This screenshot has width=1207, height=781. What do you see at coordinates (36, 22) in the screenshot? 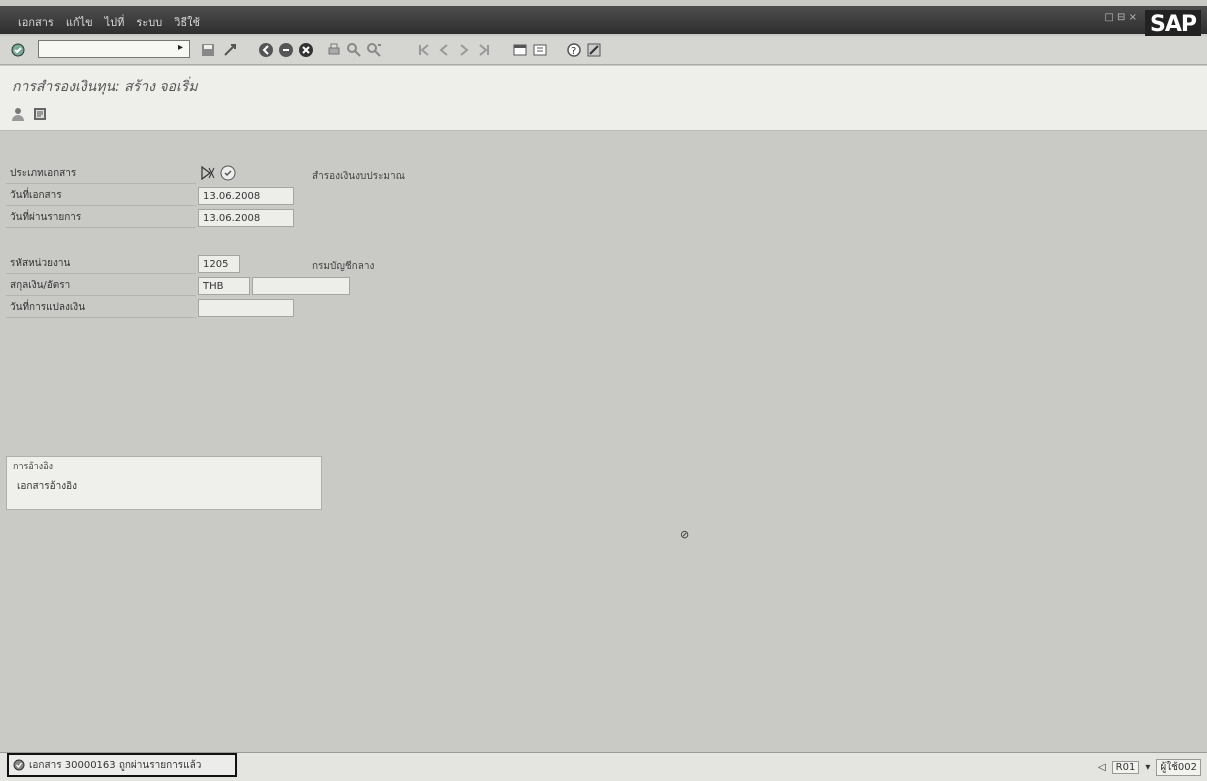
I see `menu-document: เอกสาร` at bounding box center [36, 22].